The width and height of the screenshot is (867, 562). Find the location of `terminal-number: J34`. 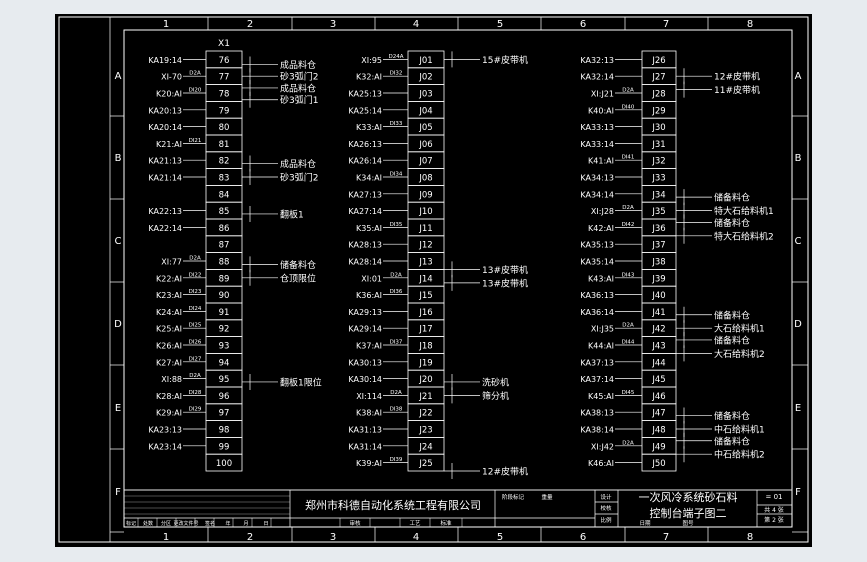

terminal-number: J34 is located at coordinates (658, 195).